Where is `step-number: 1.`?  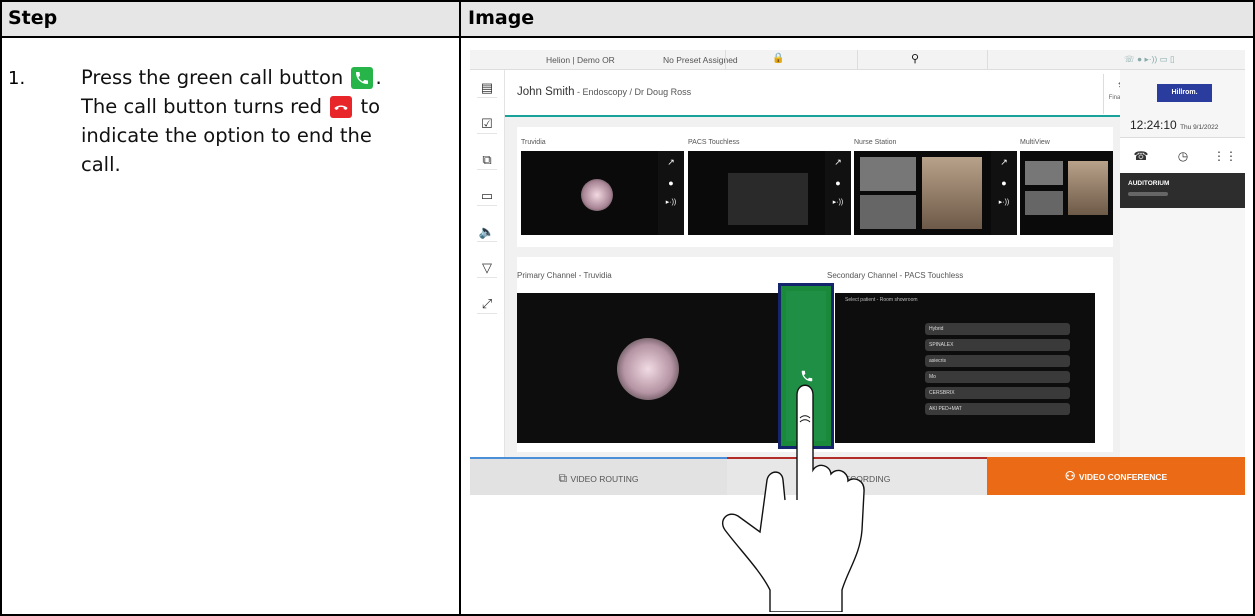 step-number: 1. is located at coordinates (17, 78).